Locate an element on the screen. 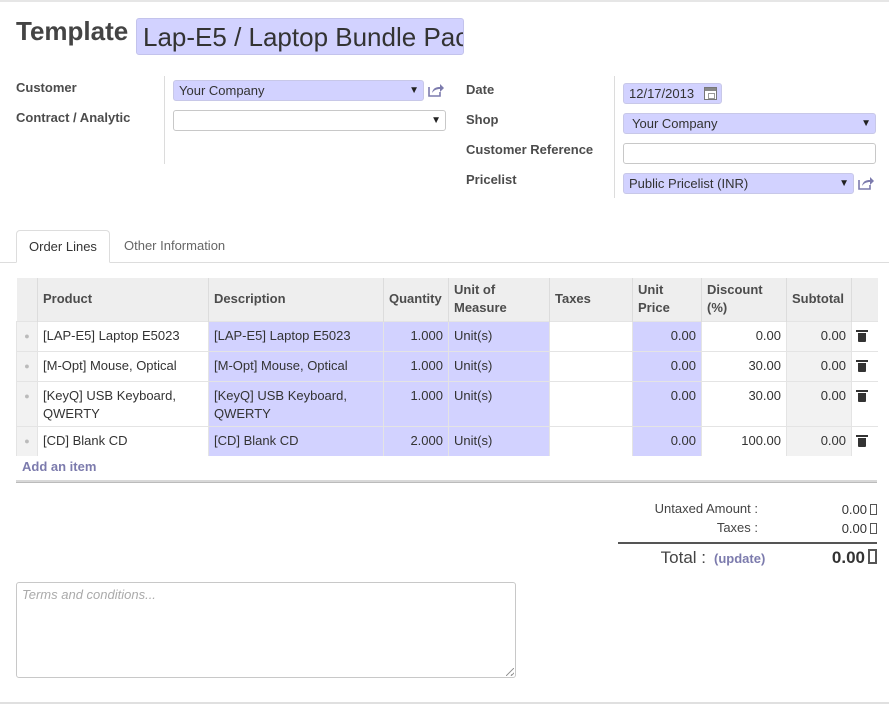 The image size is (889, 704). pricelist-select: Public Pricelist (INR) ▼ is located at coordinates (738, 183).